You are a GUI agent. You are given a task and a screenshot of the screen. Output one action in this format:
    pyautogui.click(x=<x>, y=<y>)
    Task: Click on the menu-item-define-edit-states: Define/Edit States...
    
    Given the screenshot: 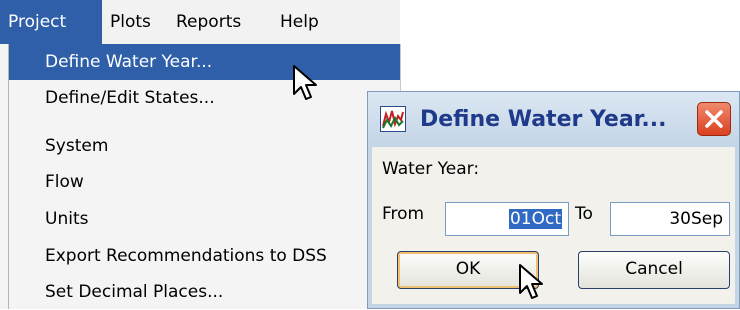 What is the action you would take?
    pyautogui.click(x=204, y=98)
    